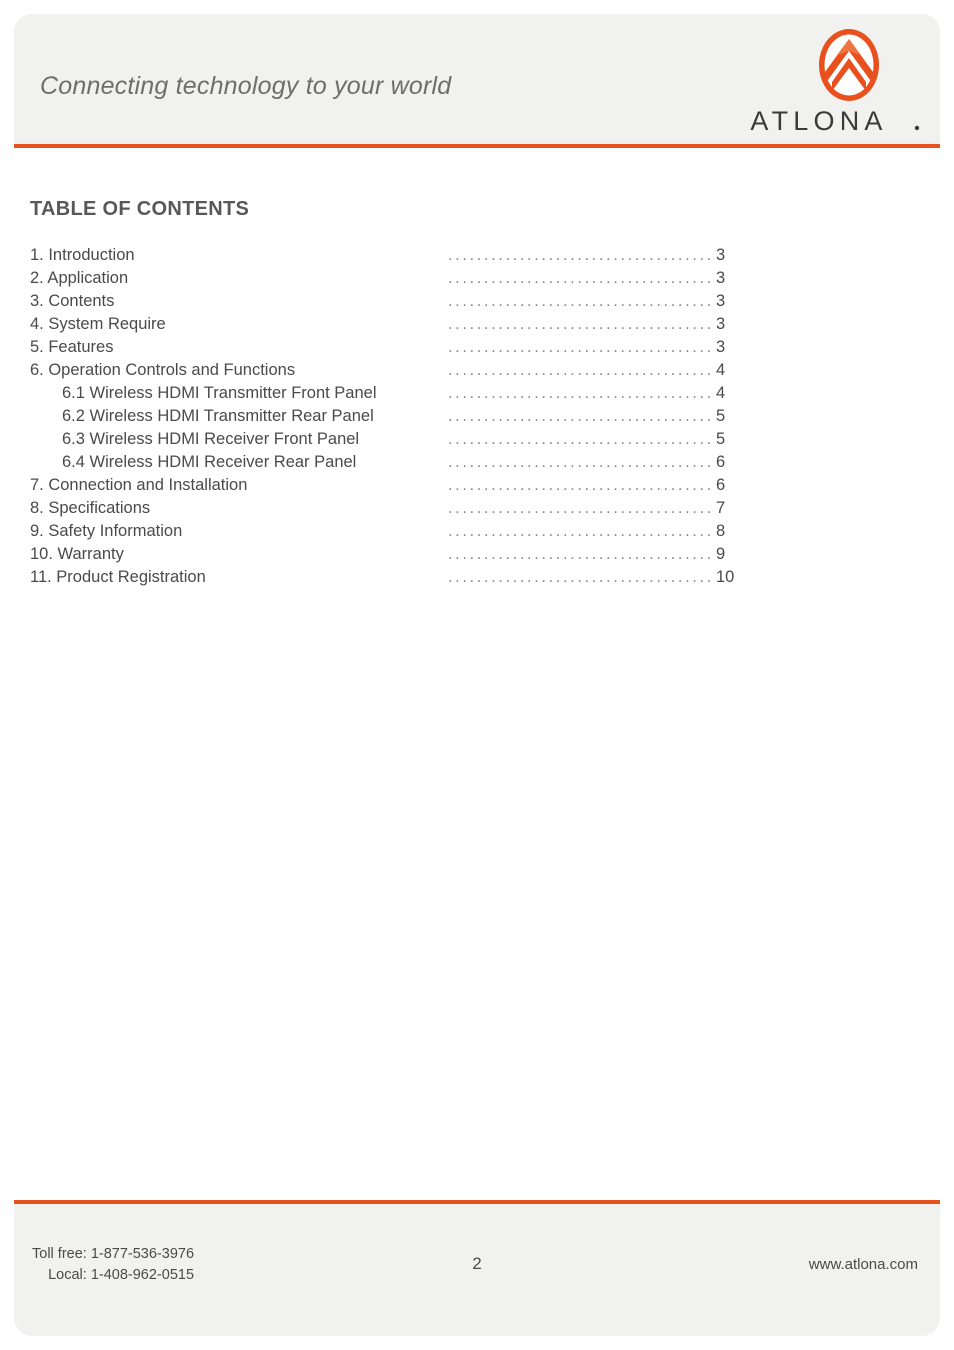 This screenshot has height=1350, width=954. Describe the element at coordinates (721, 531) in the screenshot. I see `toc-entry-page: 8` at that location.